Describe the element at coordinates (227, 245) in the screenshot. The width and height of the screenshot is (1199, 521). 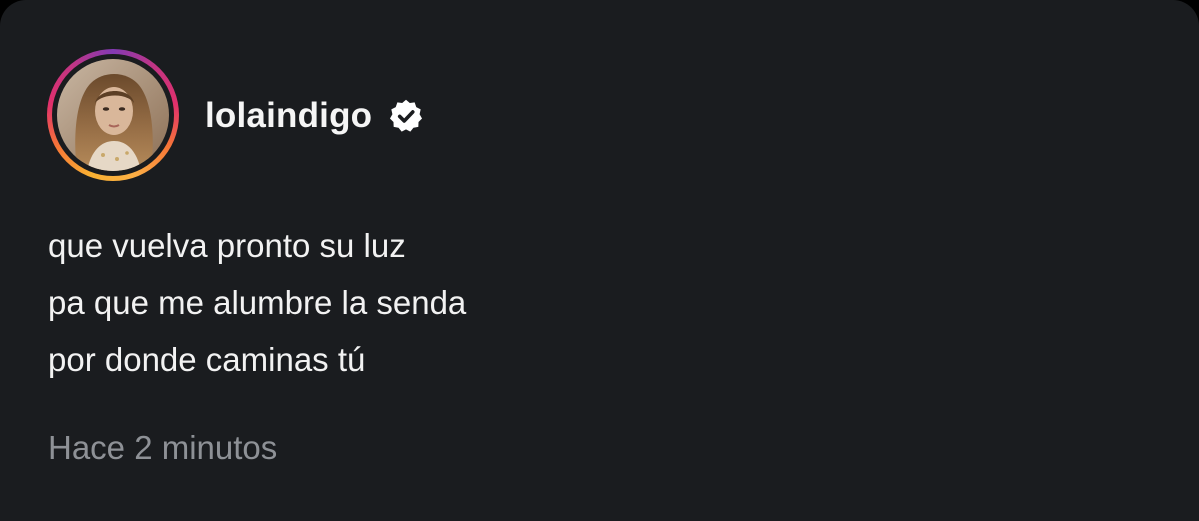
I see `caption-line: que vuelva pronto su luz` at that location.